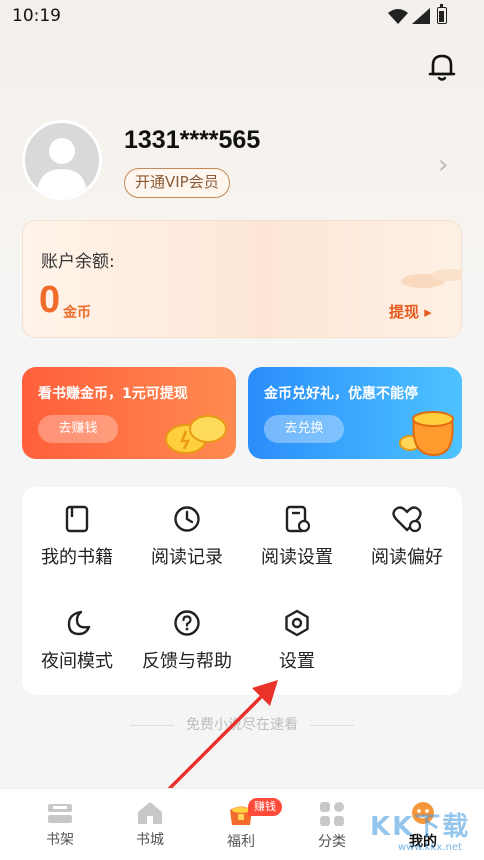  I want to click on battery-icon, so click(442, 14).